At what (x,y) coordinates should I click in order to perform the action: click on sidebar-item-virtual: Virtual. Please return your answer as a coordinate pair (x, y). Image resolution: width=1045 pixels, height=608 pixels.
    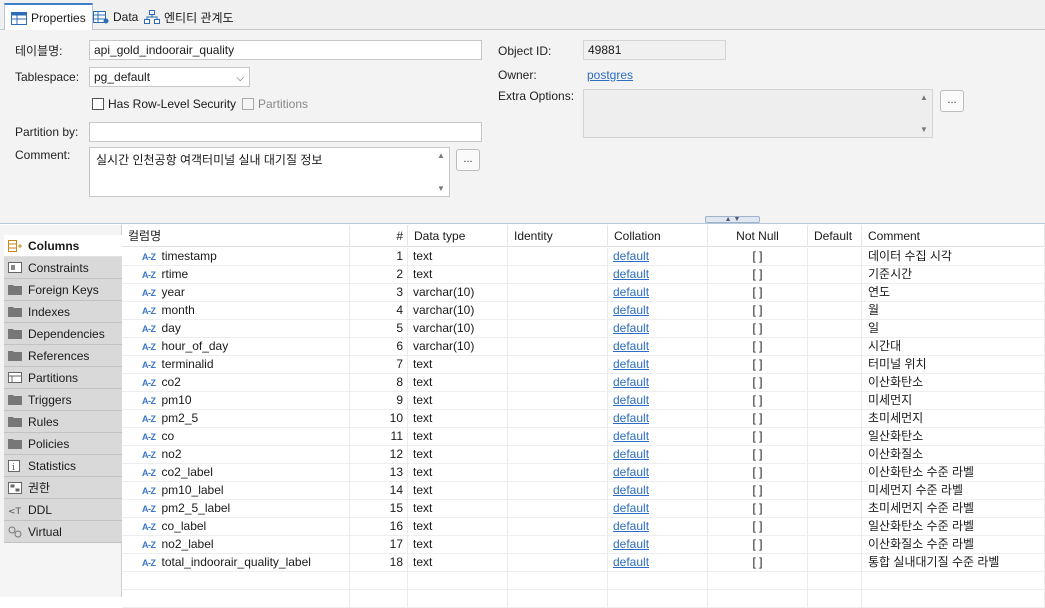
    Looking at the image, I should click on (63, 532).